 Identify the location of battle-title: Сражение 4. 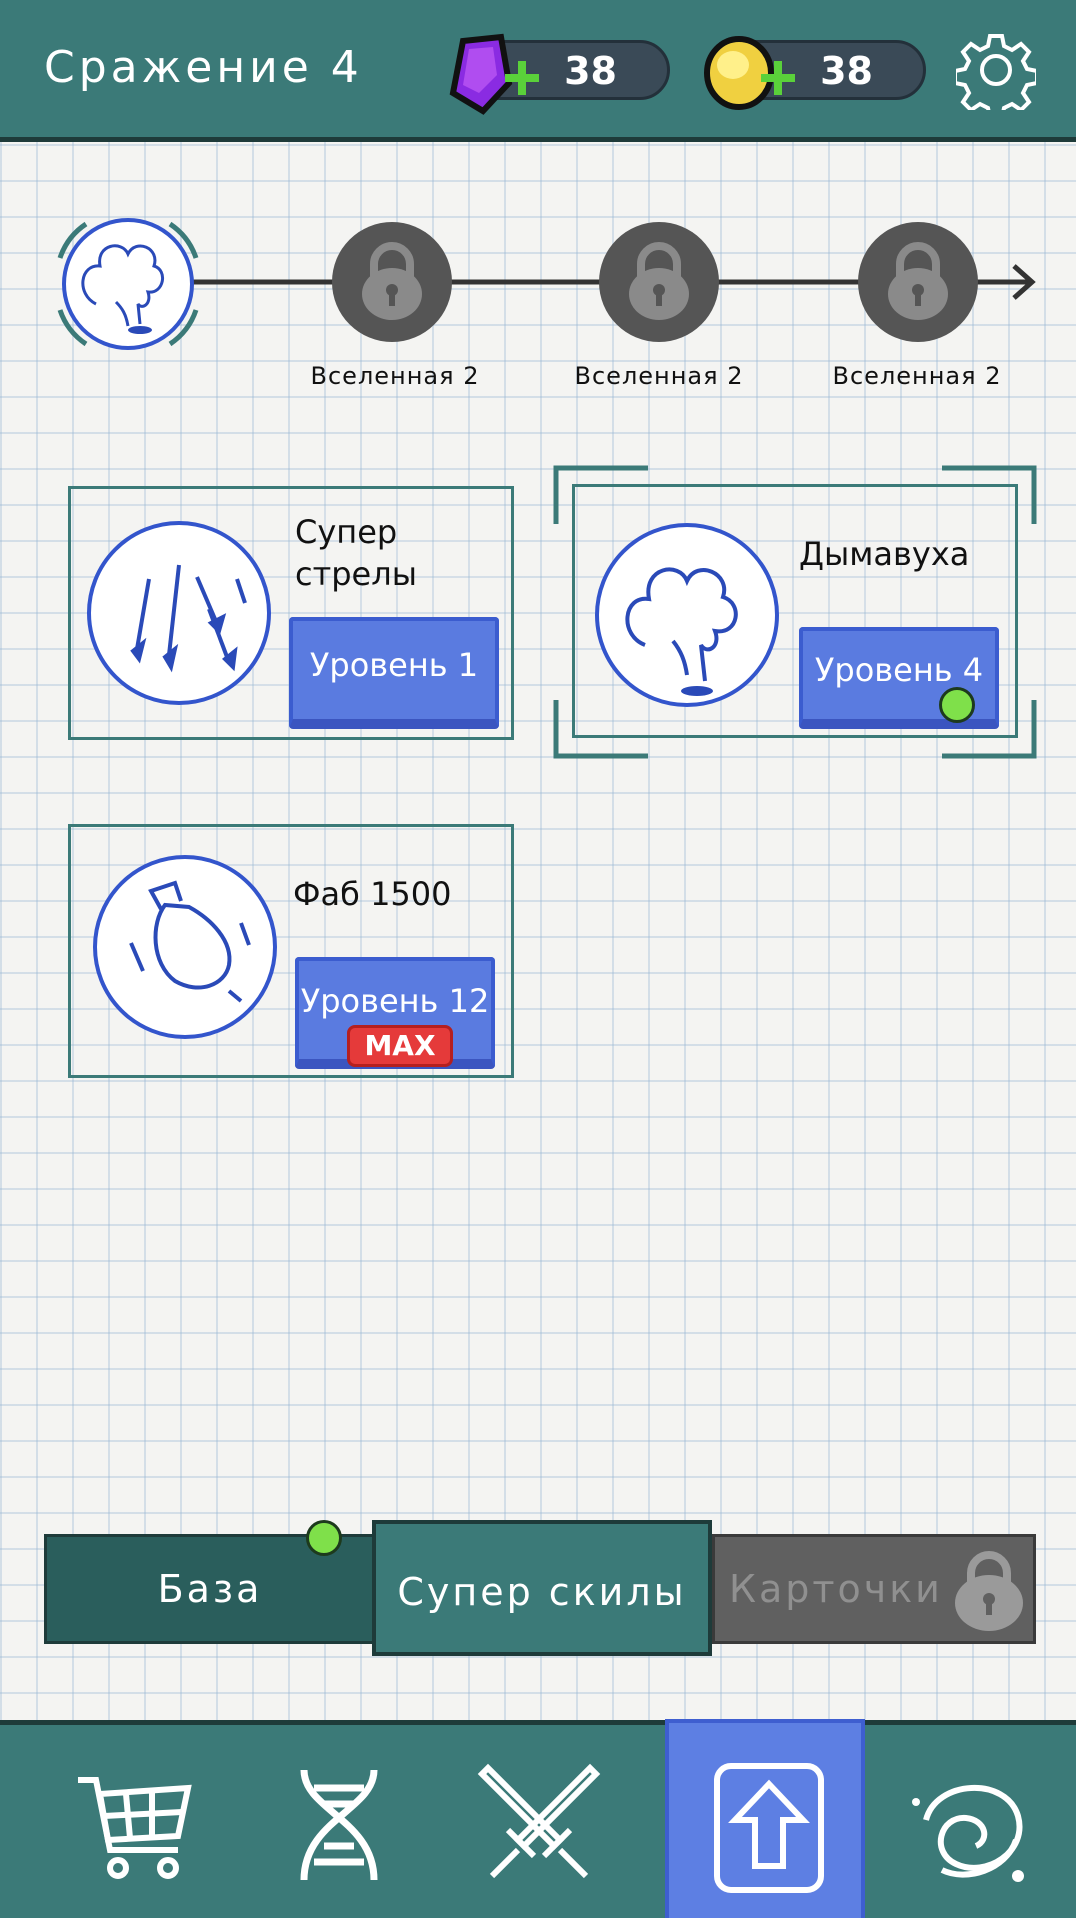
(203, 67).